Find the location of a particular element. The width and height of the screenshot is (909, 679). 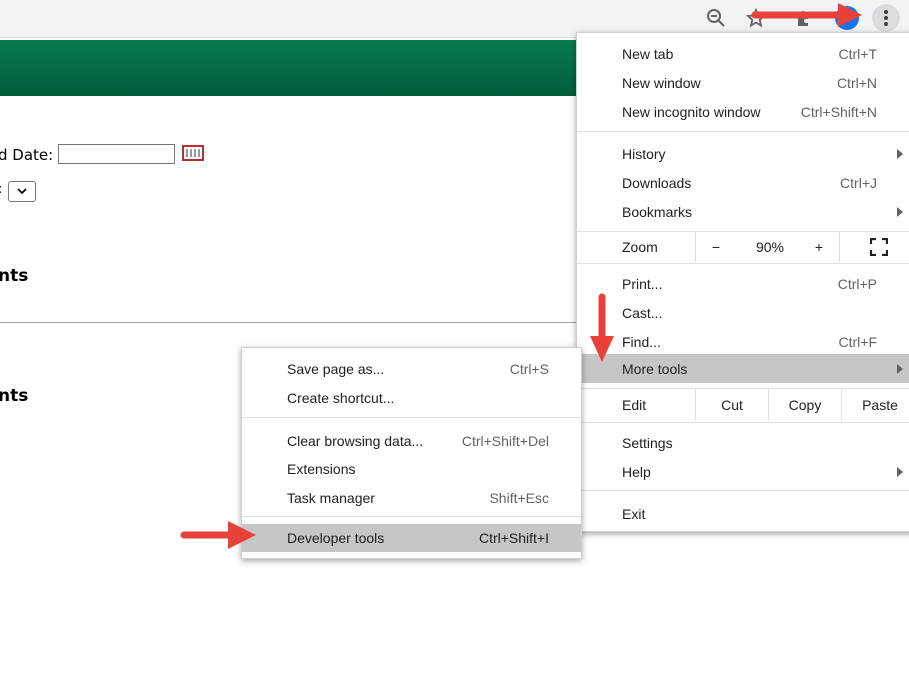

arrow-to-menu-button is located at coordinates (806, 15).